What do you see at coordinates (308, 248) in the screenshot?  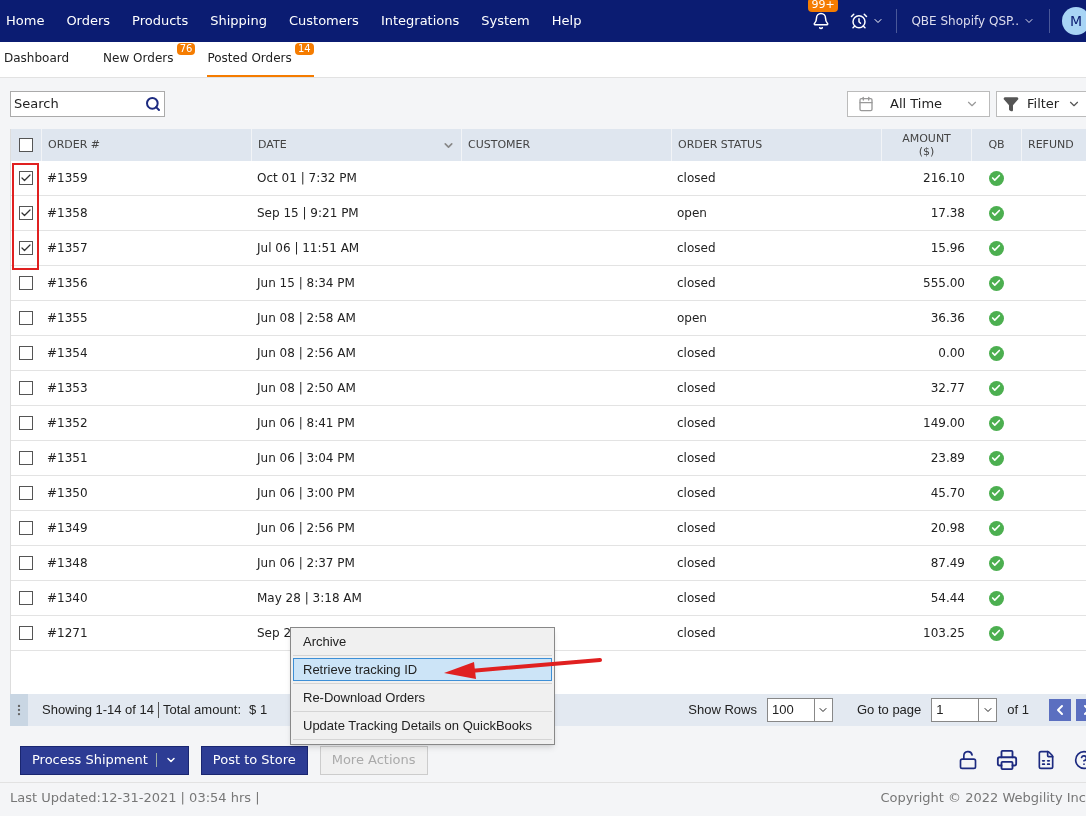 I see `table-cell-text: Jul 06 | 11:51 AM` at bounding box center [308, 248].